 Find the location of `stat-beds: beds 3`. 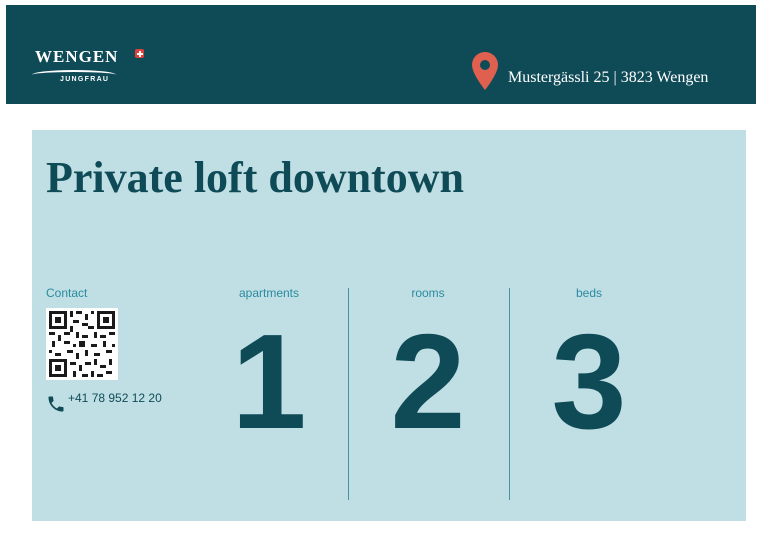

stat-beds: beds 3 is located at coordinates (589, 367).